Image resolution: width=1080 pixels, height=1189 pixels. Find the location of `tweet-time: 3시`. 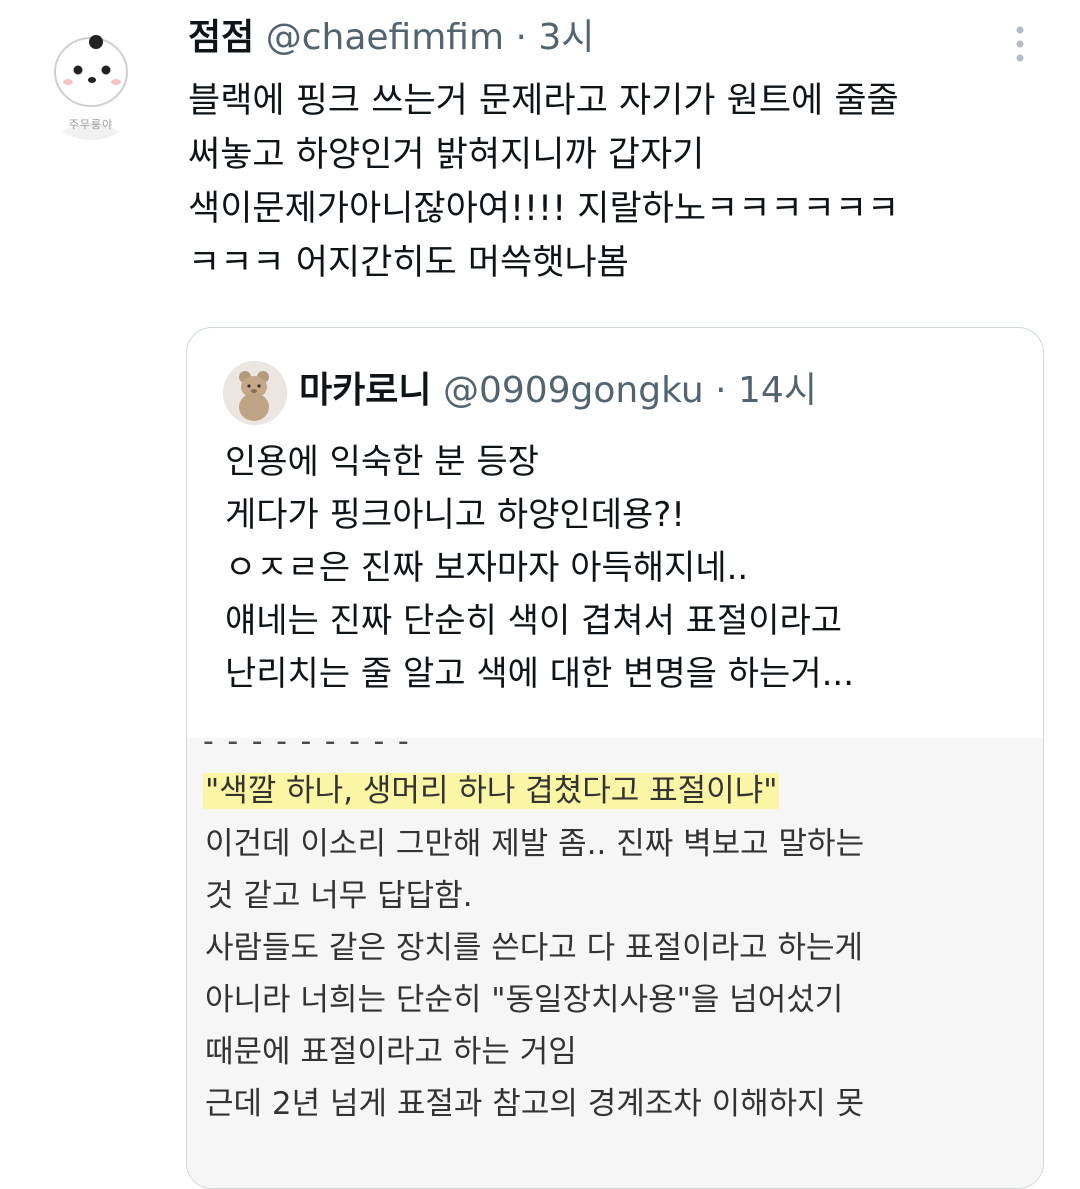

tweet-time: 3시 is located at coordinates (566, 37).